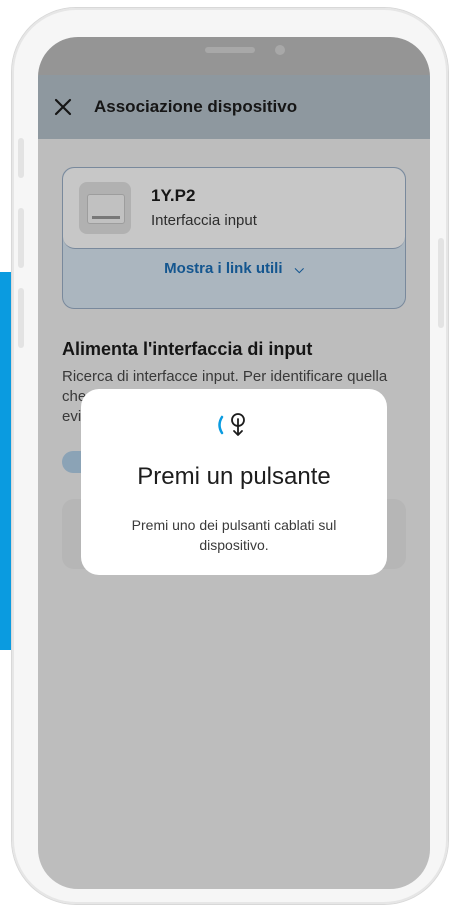  Describe the element at coordinates (234, 476) in the screenshot. I see `dialog-title: Premi un pulsante` at that location.